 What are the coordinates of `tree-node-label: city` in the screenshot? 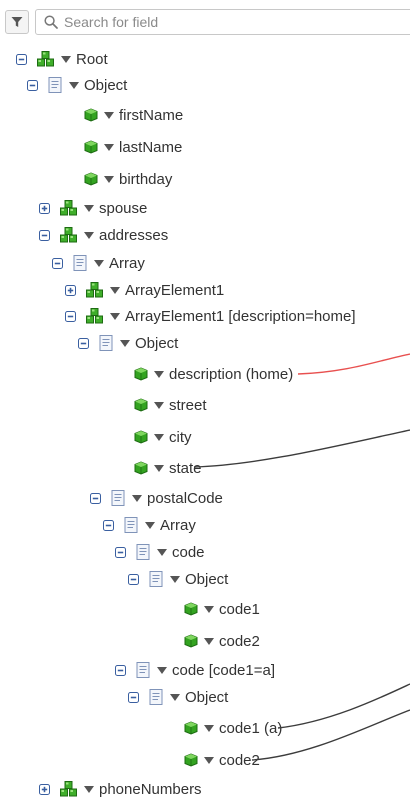 It's located at (180, 437).